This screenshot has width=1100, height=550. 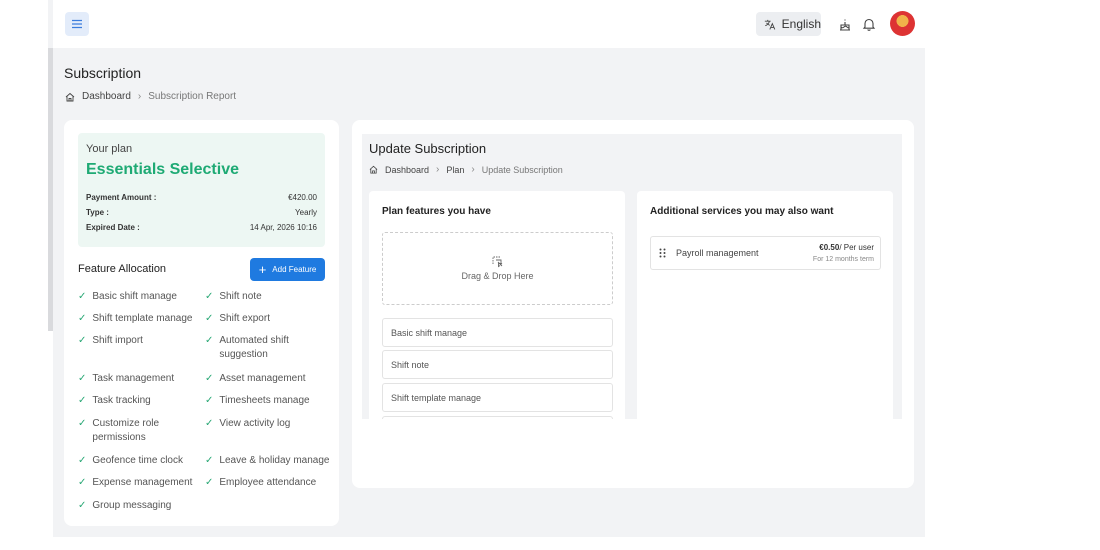 I want to click on feature-item: ✓ Task management, so click(x=138, y=379).